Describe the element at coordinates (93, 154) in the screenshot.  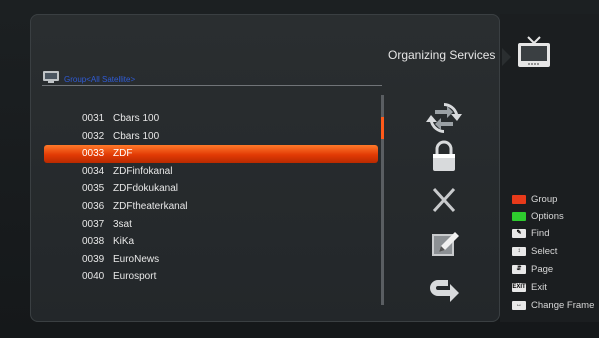
I see `channel-number: 0033` at that location.